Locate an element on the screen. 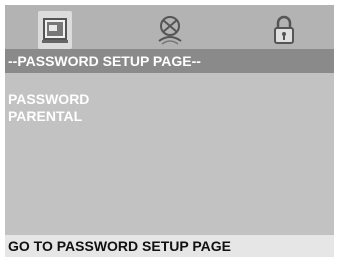 This screenshot has height=260, width=339. lock-icon is located at coordinates (284, 29).